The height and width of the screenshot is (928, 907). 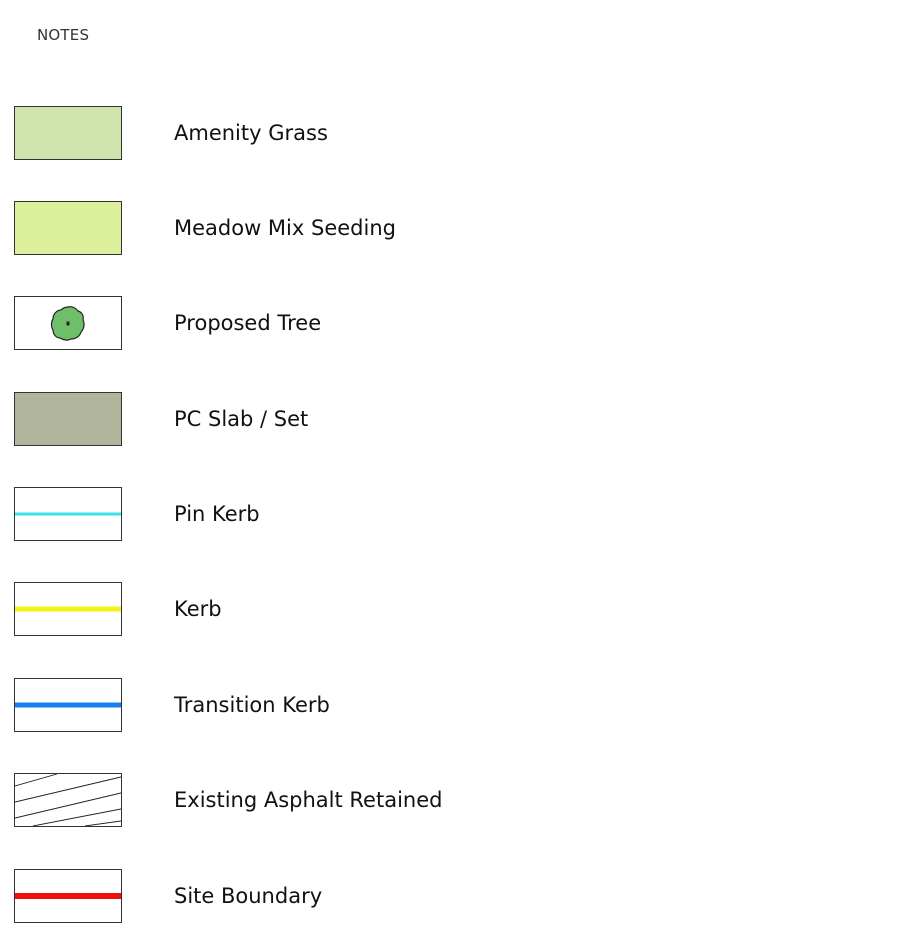 I want to click on pin-kerb-swatch, so click(x=68, y=514).